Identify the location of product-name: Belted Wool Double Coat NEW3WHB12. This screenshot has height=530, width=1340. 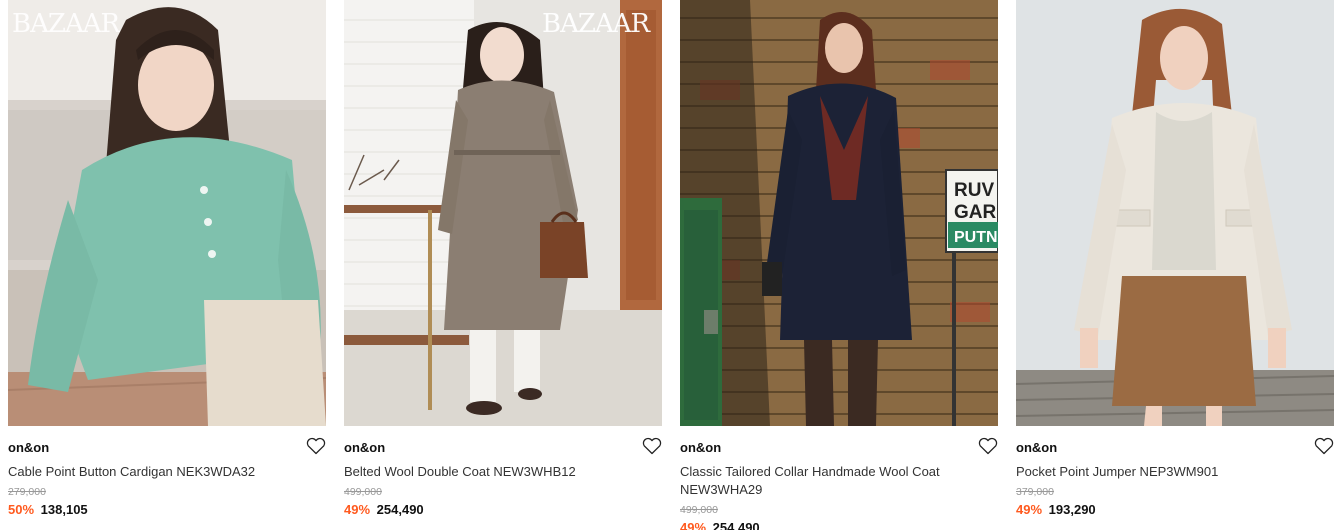
(479, 472).